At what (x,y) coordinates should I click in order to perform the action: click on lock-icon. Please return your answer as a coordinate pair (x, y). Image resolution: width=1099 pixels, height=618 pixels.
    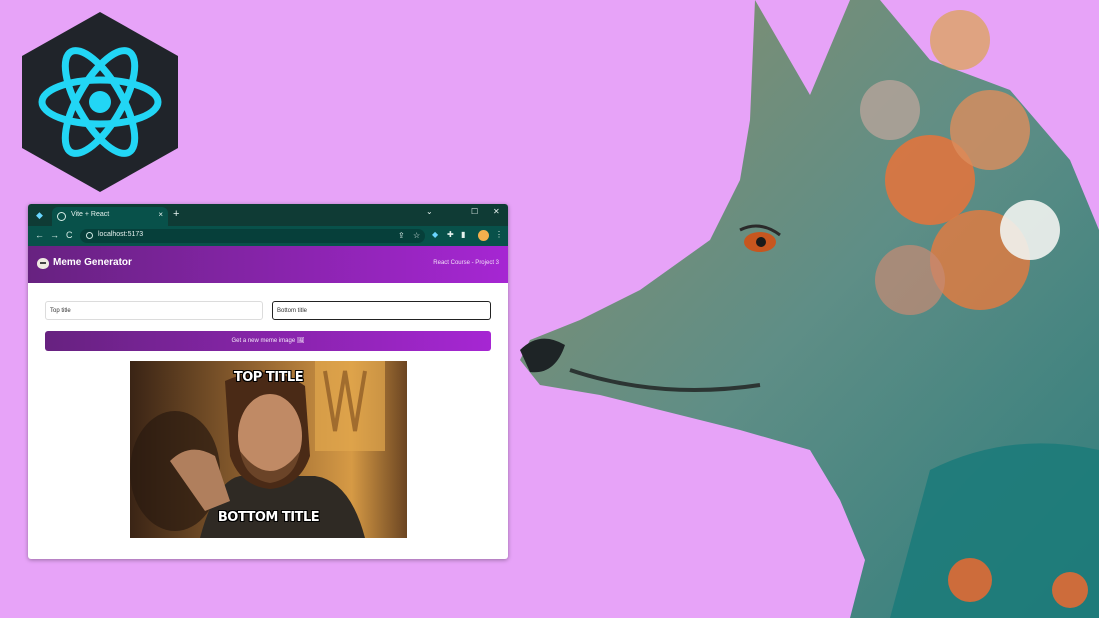
    Looking at the image, I should click on (89, 235).